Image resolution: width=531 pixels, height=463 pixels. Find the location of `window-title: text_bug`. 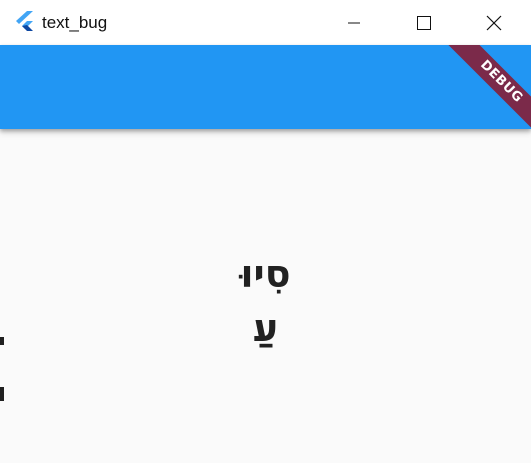

window-title: text_bug is located at coordinates (75, 22).